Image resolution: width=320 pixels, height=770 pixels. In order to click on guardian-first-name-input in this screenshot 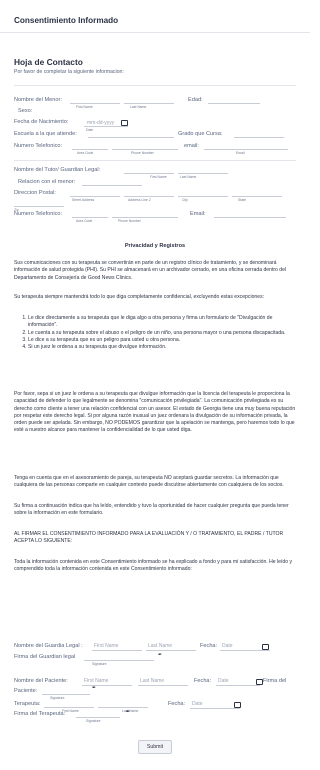, I will do `click(149, 173)`.